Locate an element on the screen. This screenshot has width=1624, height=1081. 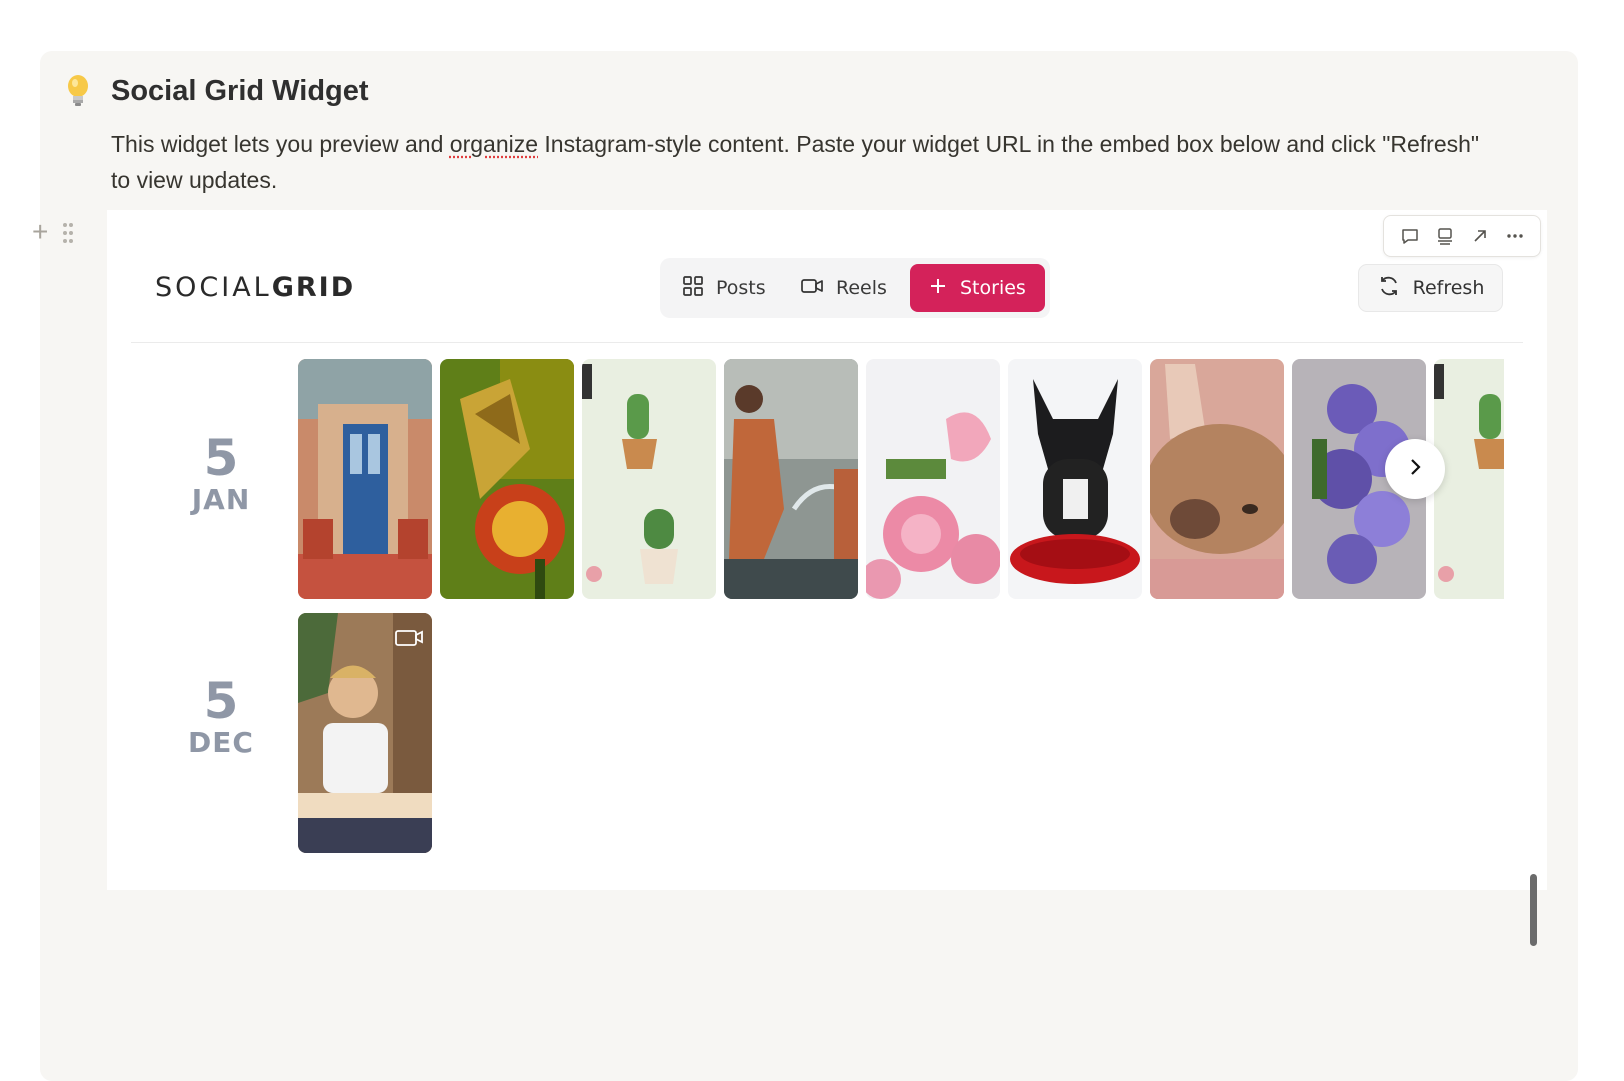
tab-bar: Posts Reels Stories is located at coordinates (855, 288).